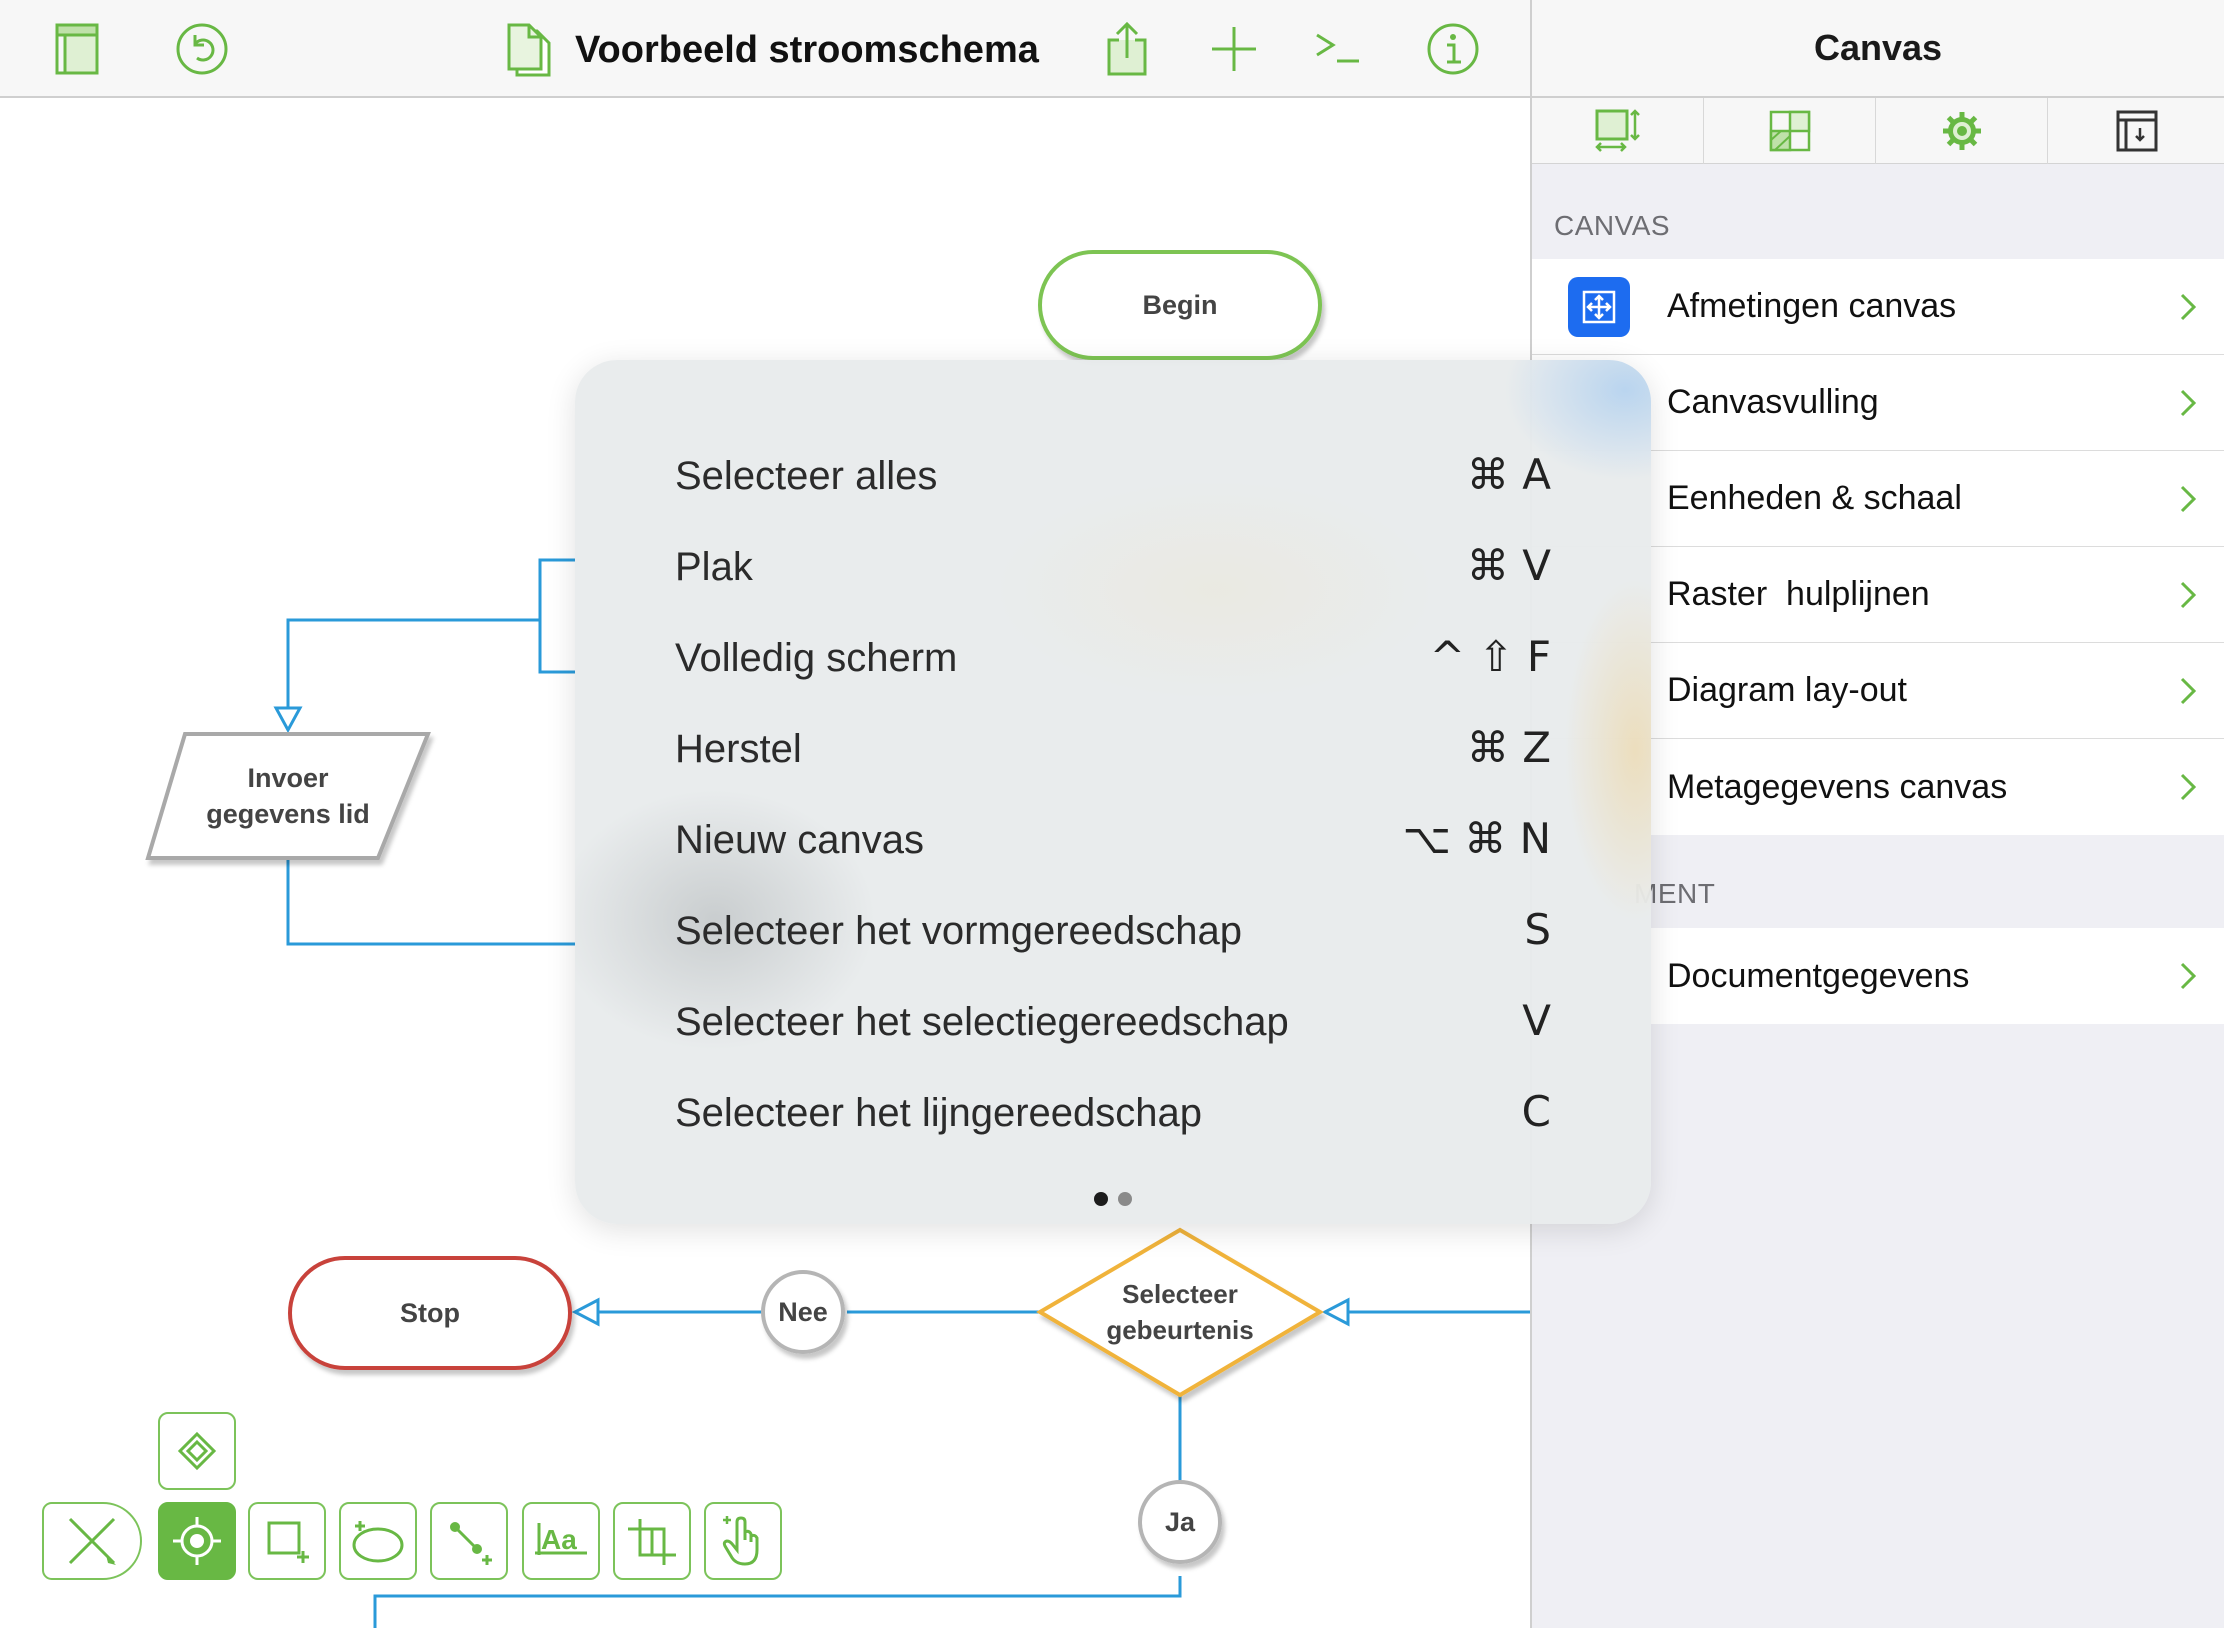  I want to click on tool-line, so click(469, 1541).